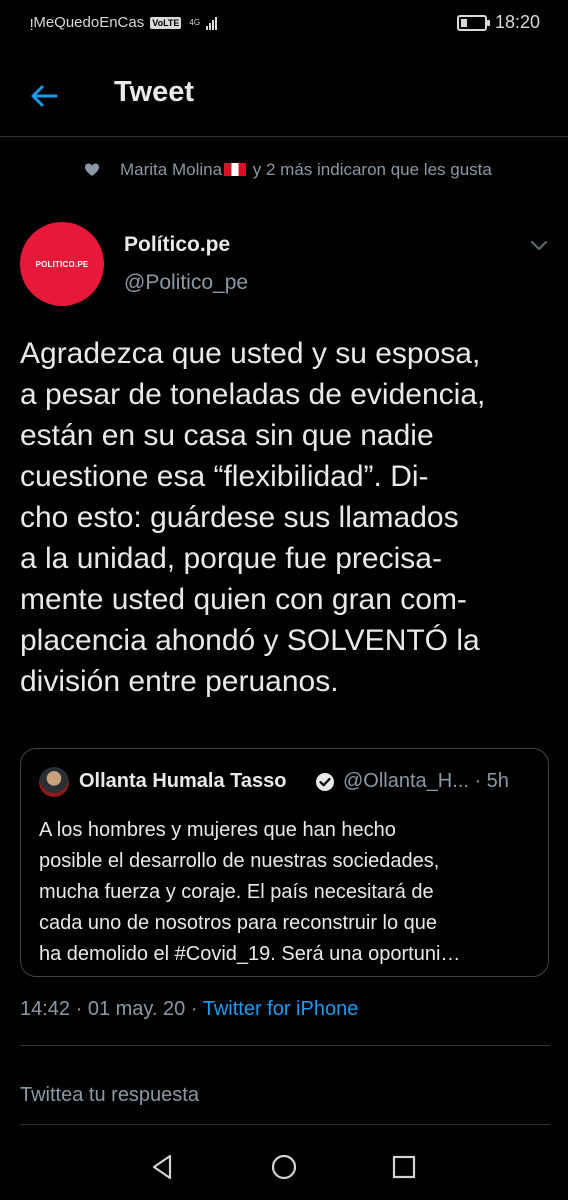  I want to click on system-nav-bar, so click(284, 1165).